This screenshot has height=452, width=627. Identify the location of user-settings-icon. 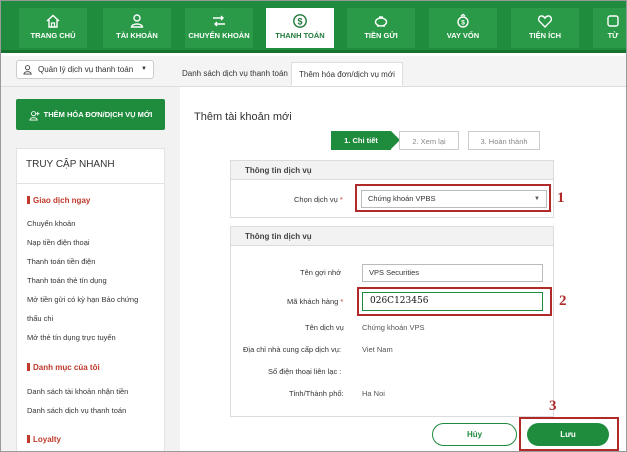
(27, 70).